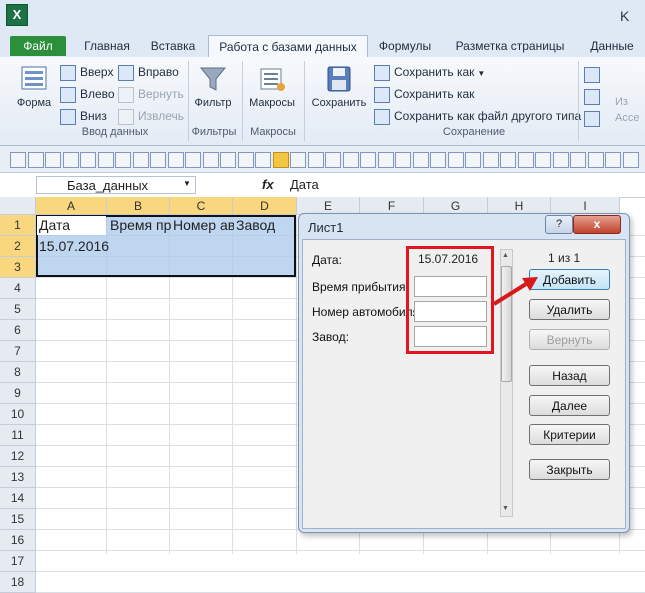  I want to click on scroll-up-icon: ▲, so click(505, 255).